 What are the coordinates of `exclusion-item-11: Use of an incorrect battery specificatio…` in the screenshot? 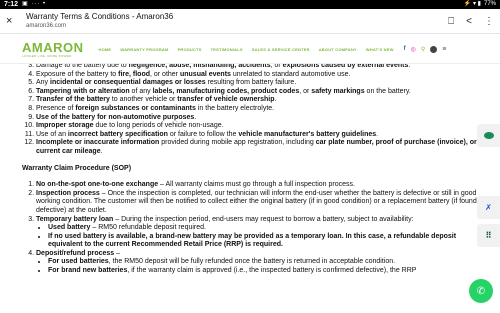 It's located at (256, 135).